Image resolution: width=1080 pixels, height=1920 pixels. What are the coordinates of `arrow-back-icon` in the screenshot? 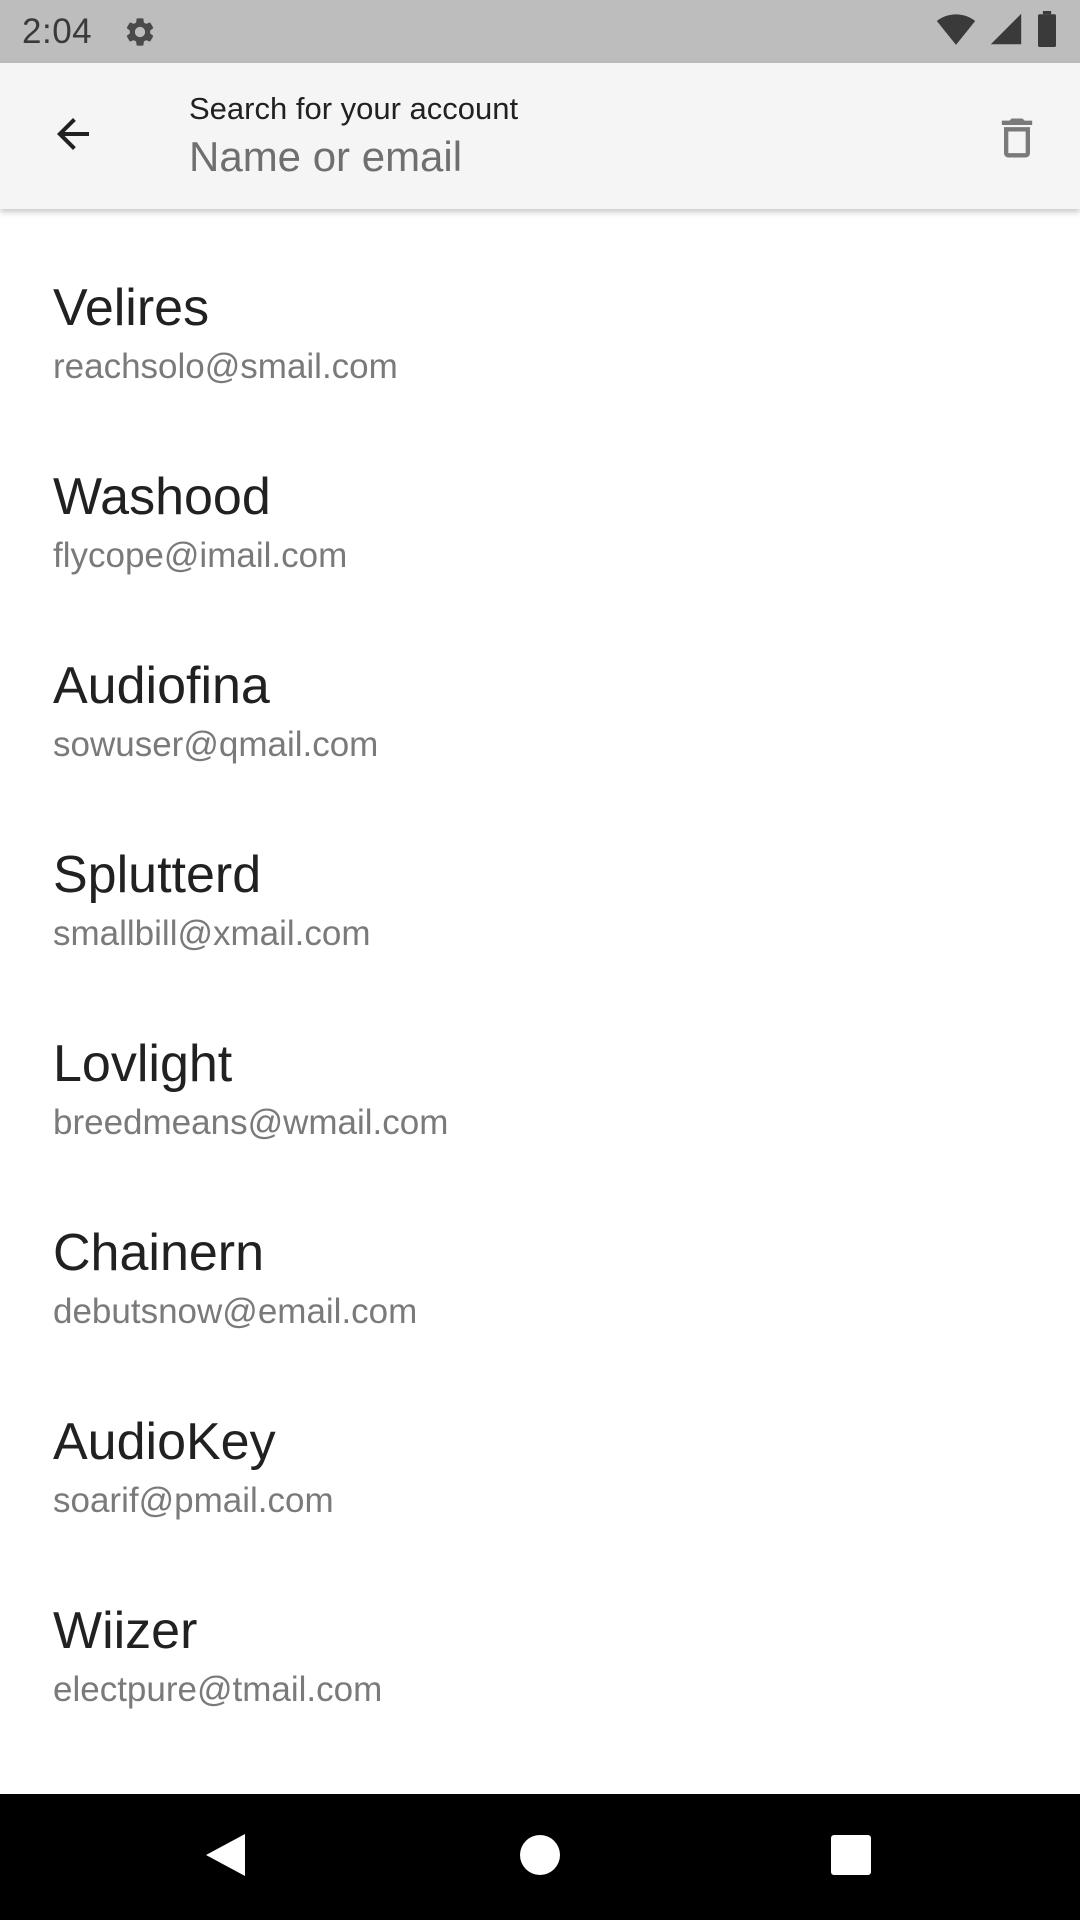 It's located at (73, 136).